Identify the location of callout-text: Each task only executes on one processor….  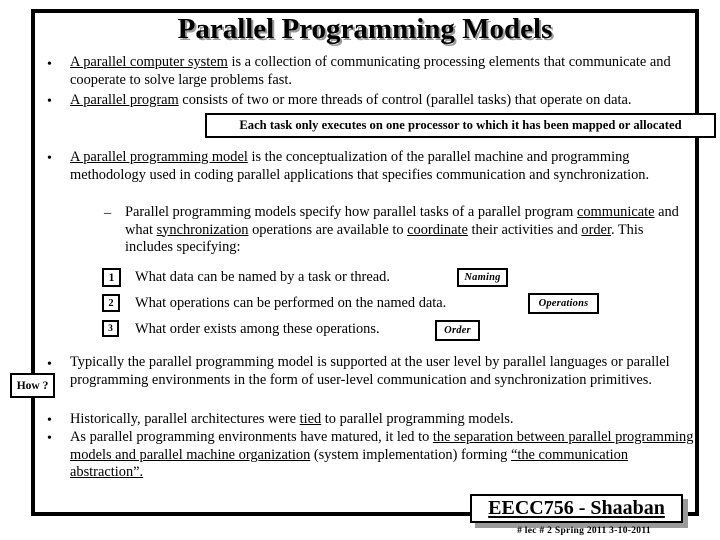
(460, 125).